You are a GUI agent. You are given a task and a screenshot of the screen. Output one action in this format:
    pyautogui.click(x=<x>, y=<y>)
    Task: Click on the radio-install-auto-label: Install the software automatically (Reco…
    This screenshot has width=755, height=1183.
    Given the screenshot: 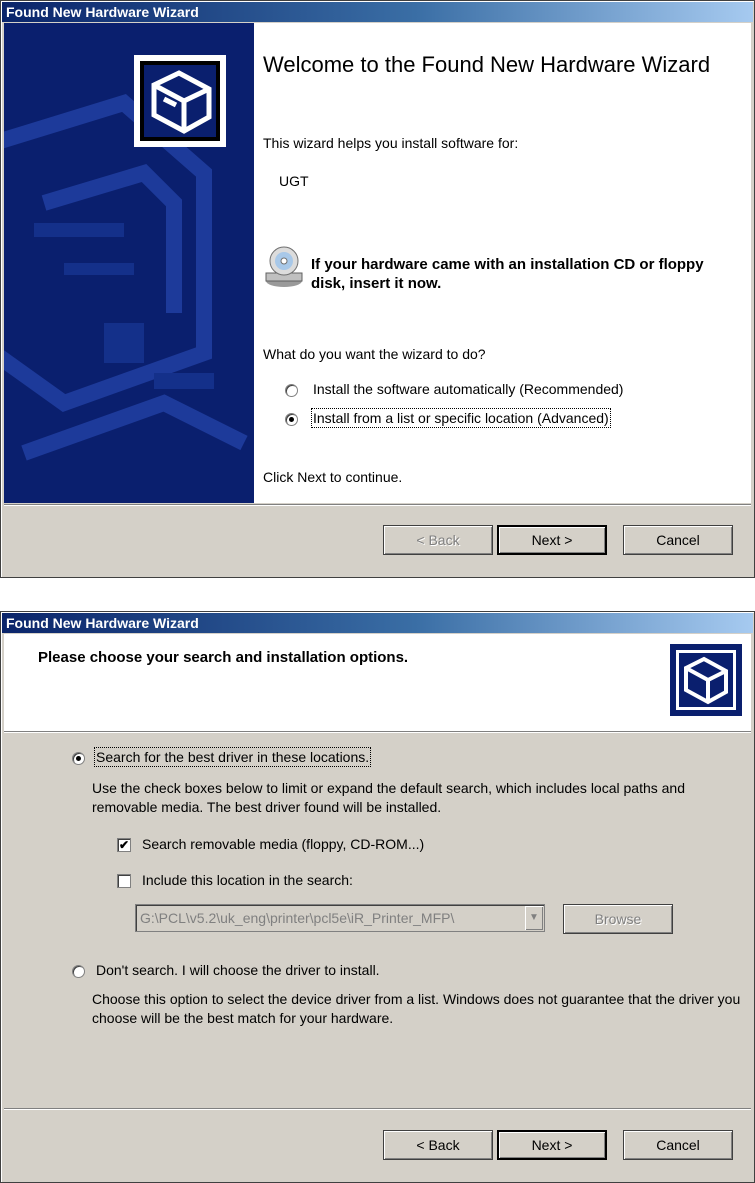 What is the action you would take?
    pyautogui.click(x=468, y=389)
    